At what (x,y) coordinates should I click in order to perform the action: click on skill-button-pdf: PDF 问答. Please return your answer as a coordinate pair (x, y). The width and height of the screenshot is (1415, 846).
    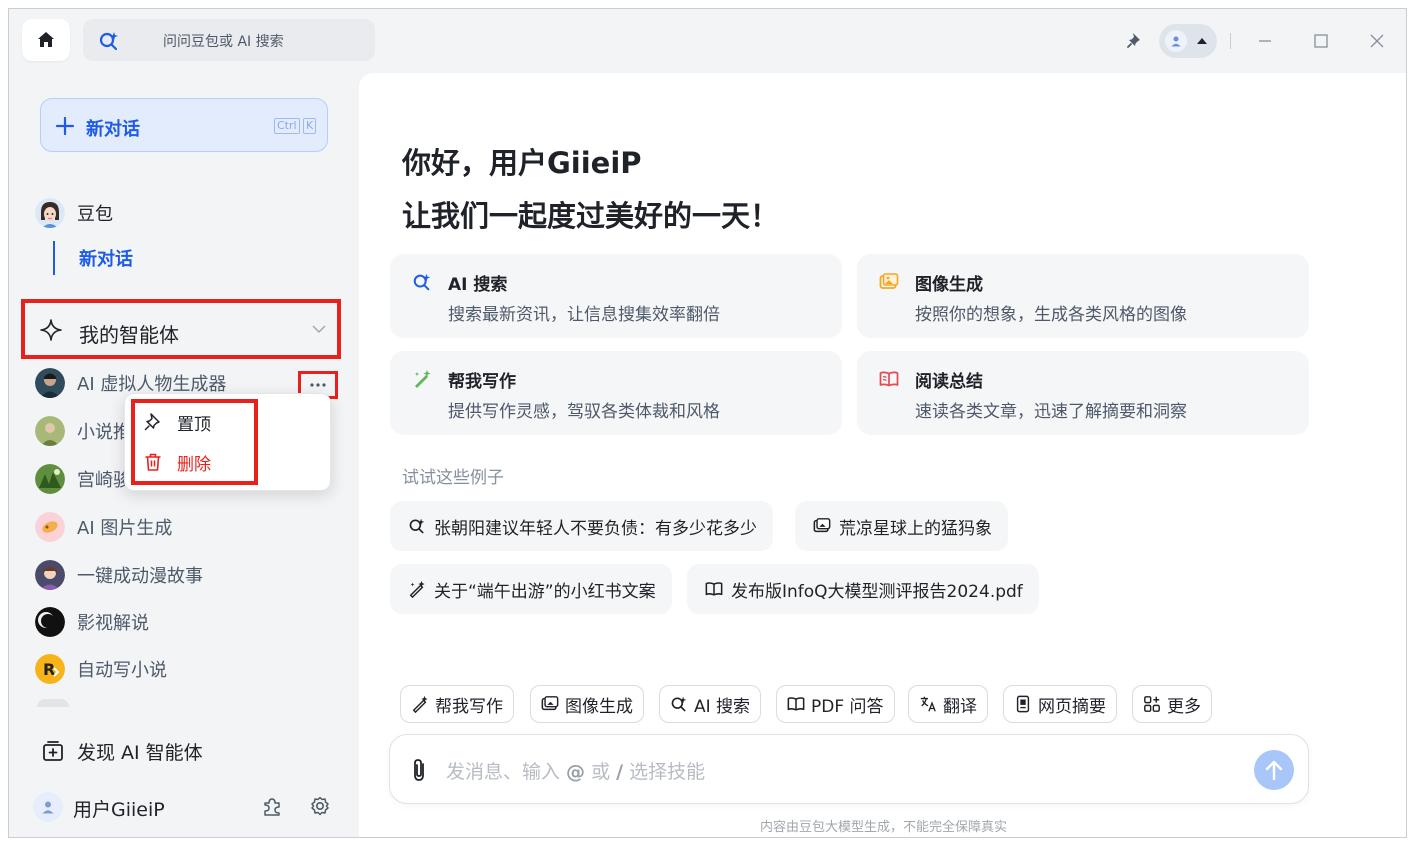
    Looking at the image, I should click on (835, 704).